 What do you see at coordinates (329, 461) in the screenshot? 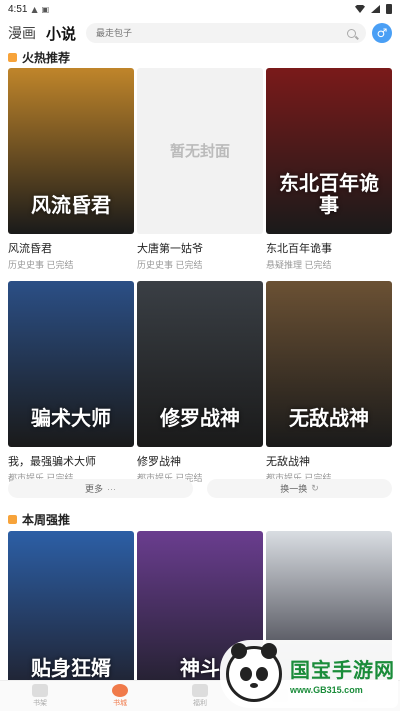
I see `book-title: 无敌战神` at bounding box center [329, 461].